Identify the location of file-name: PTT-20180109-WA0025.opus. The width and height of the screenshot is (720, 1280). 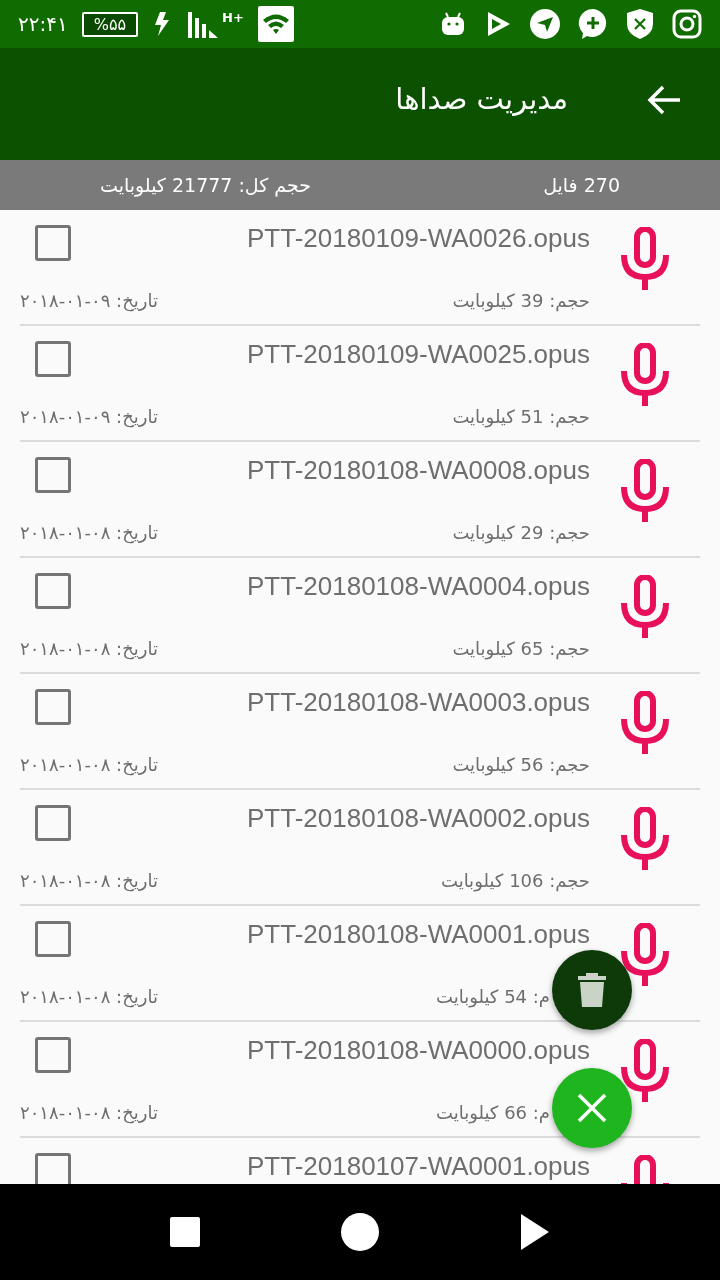
(418, 354).